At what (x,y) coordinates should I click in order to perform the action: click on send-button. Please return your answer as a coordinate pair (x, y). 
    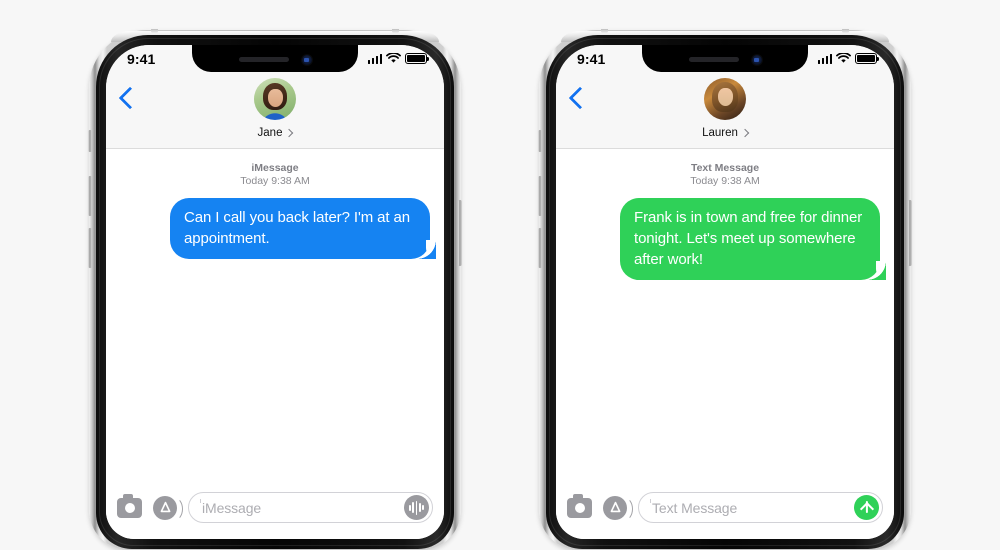
    Looking at the image, I should click on (866, 507).